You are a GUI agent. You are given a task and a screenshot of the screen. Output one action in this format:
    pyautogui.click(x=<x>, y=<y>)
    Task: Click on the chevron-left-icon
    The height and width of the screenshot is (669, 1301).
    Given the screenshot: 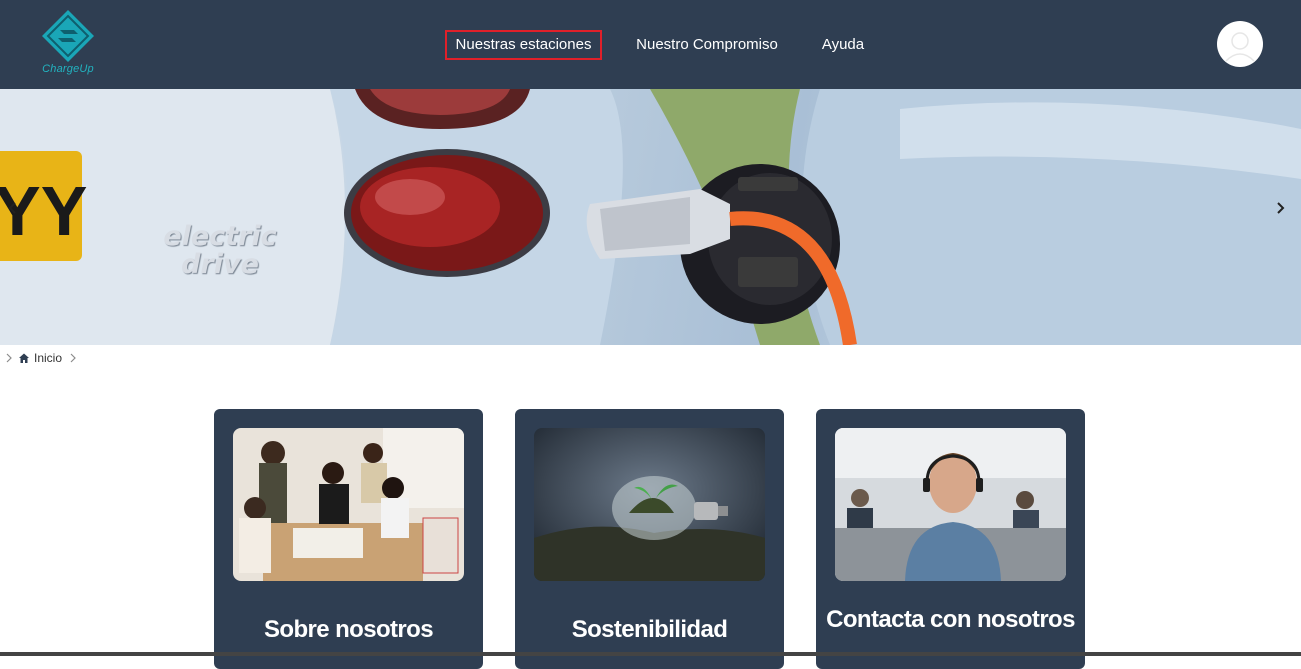 What is the action you would take?
    pyautogui.click(x=12, y=208)
    